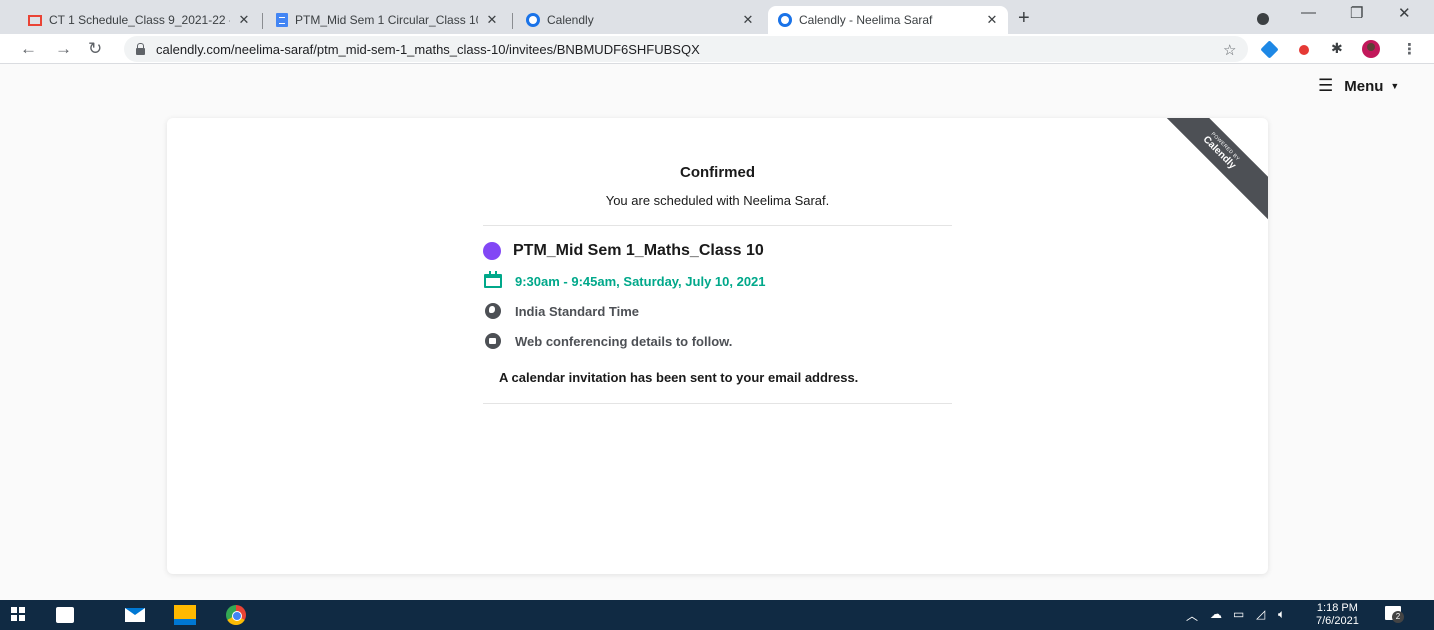 Image resolution: width=1434 pixels, height=630 pixels. What do you see at coordinates (1364, 86) in the screenshot?
I see `menu-label: Menu` at bounding box center [1364, 86].